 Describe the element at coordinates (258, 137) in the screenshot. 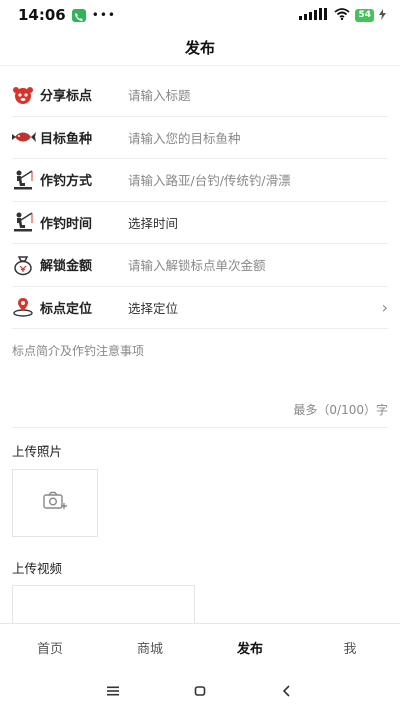

I see `fish-species-input: 请输入您的目标鱼种` at that location.